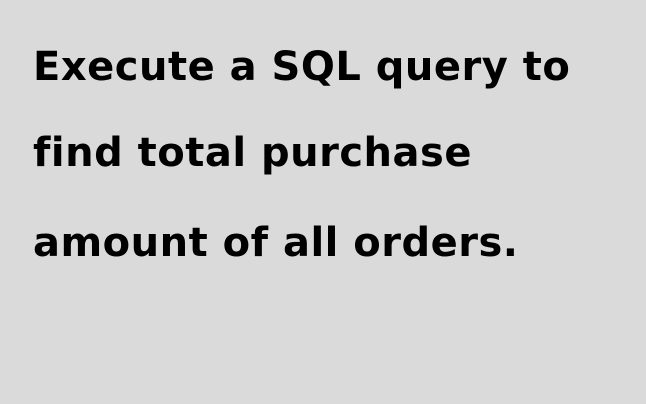 Image resolution: width=646 pixels, height=404 pixels. Describe the element at coordinates (252, 153) in the screenshot. I see `prompt-line-2: find total purchase` at that location.